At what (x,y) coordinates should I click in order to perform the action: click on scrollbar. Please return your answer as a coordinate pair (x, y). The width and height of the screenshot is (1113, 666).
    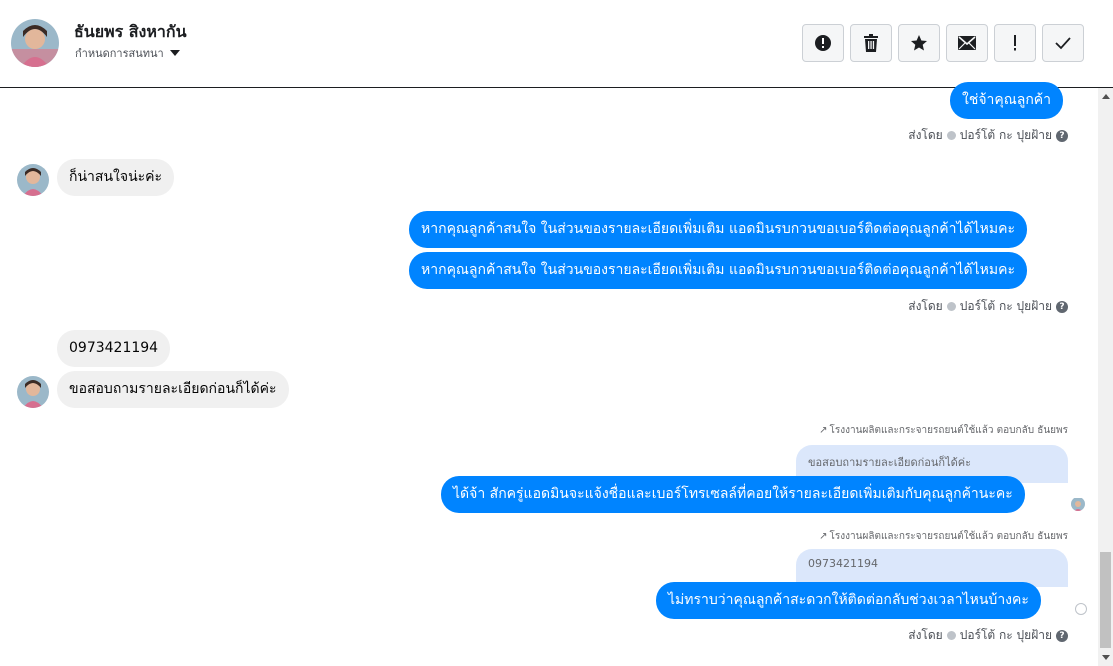
    Looking at the image, I should click on (1105, 377).